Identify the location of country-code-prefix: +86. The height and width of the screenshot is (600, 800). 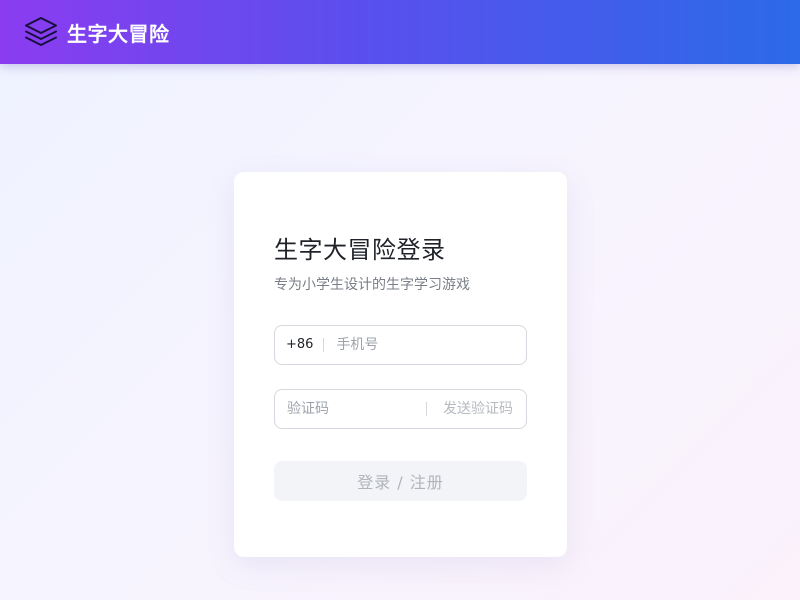
(300, 345).